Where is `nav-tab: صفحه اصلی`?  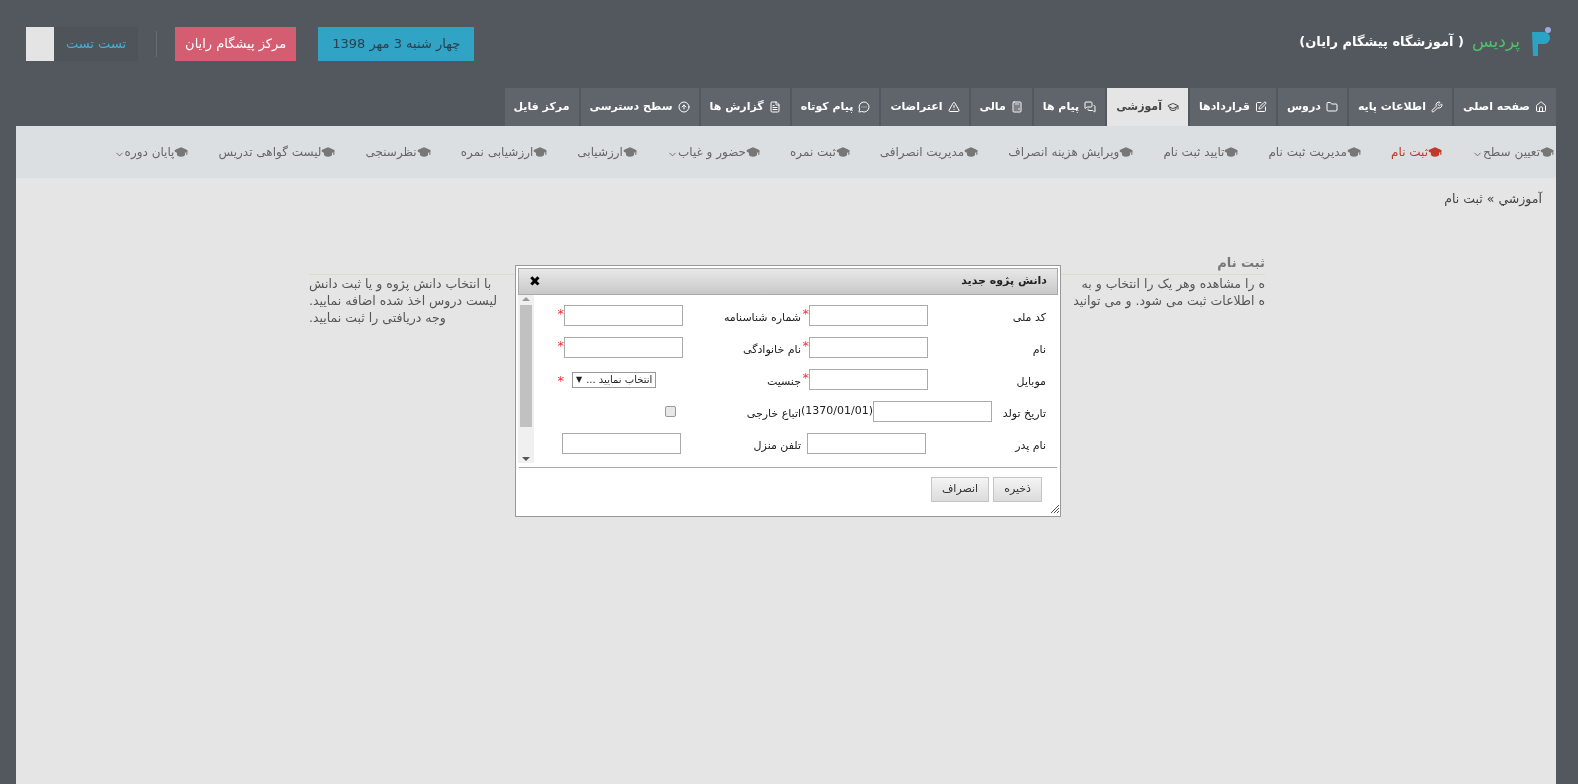
nav-tab: صفحه اصلی is located at coordinates (1505, 107).